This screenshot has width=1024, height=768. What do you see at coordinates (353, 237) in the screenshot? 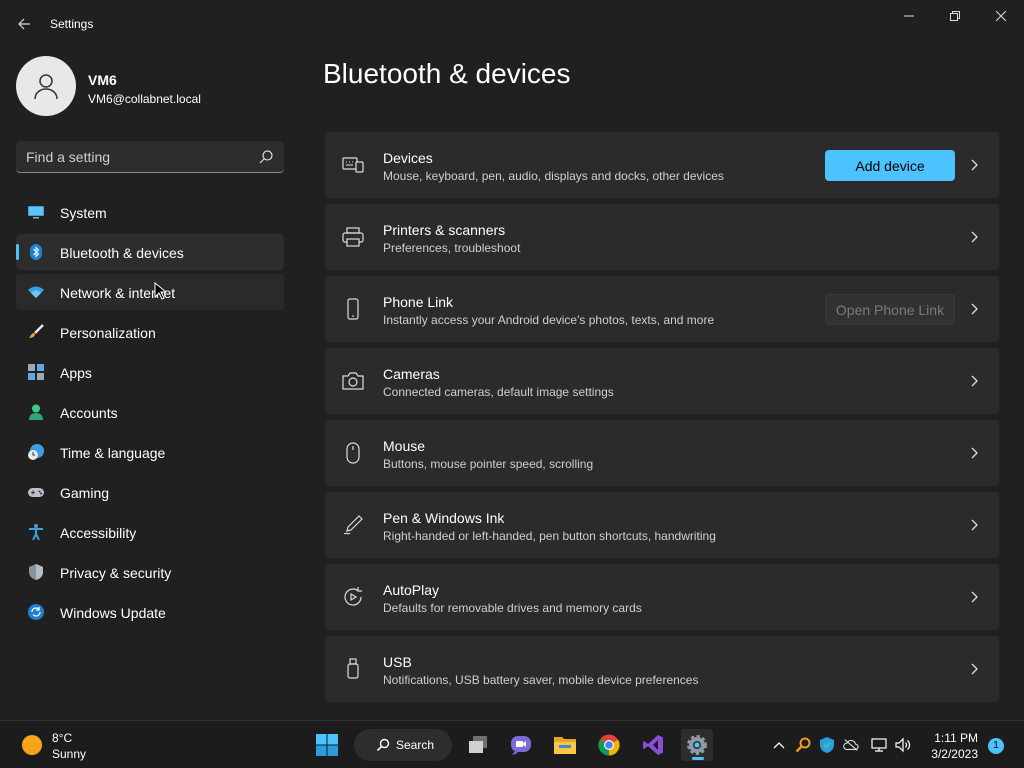
I see `printer-icon` at bounding box center [353, 237].